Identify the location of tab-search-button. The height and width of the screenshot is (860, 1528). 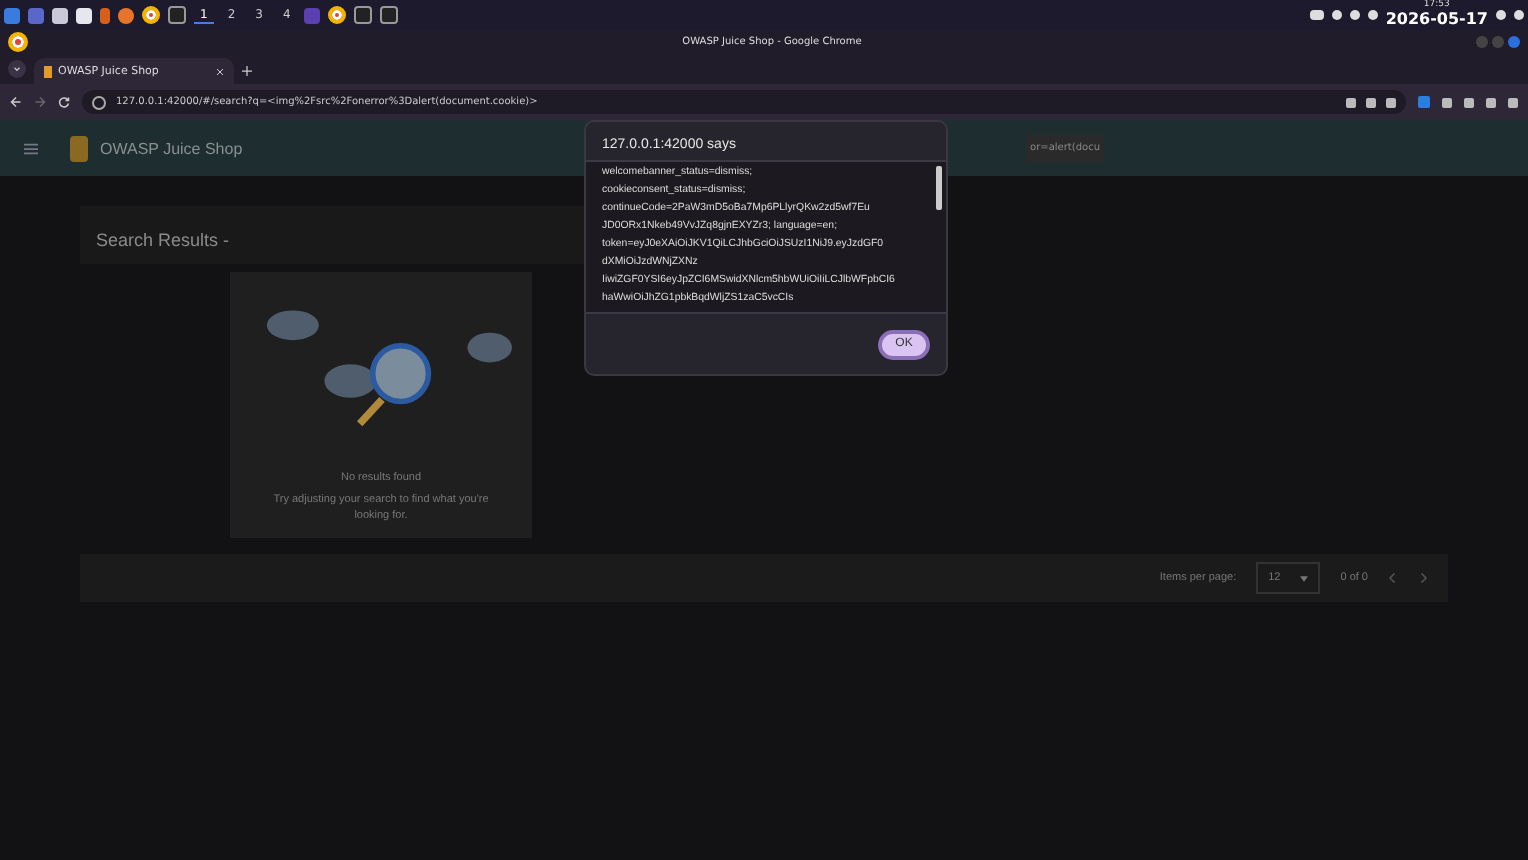
(17, 69).